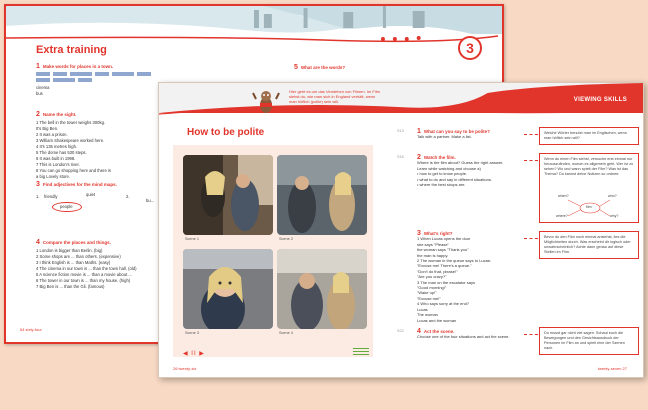 Image resolution: width=648 pixels, height=410 pixels. What do you see at coordinates (71, 50) in the screenshot?
I see `extra-training-title: Extra training` at bounding box center [71, 50].